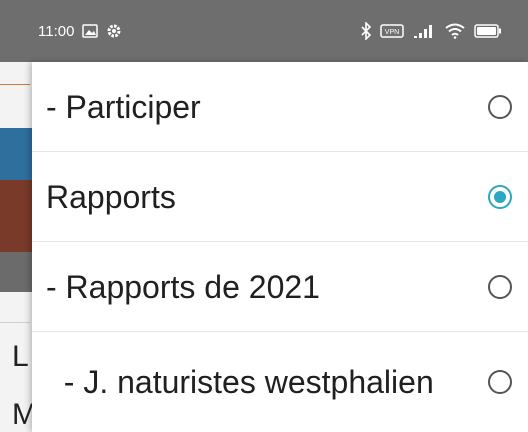  I want to click on background-image-bottom, so click(16, 216).